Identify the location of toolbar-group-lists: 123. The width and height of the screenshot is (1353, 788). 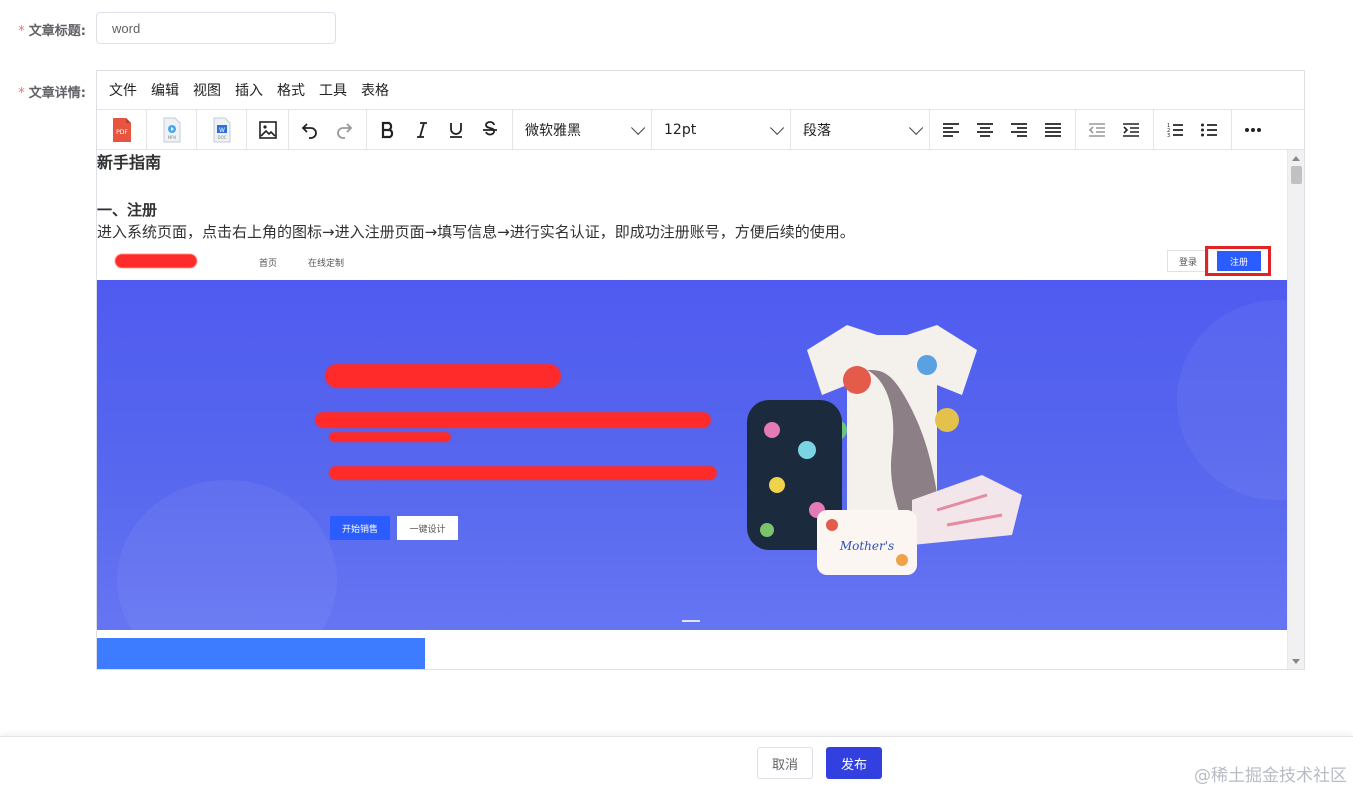
(1193, 129).